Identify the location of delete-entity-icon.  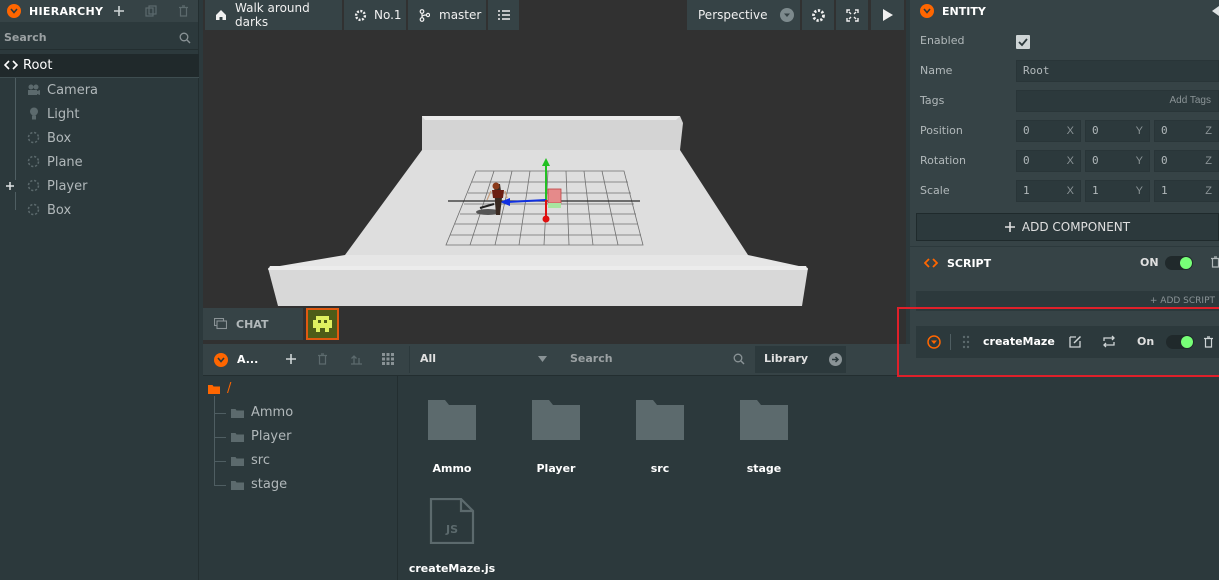
(183, 11).